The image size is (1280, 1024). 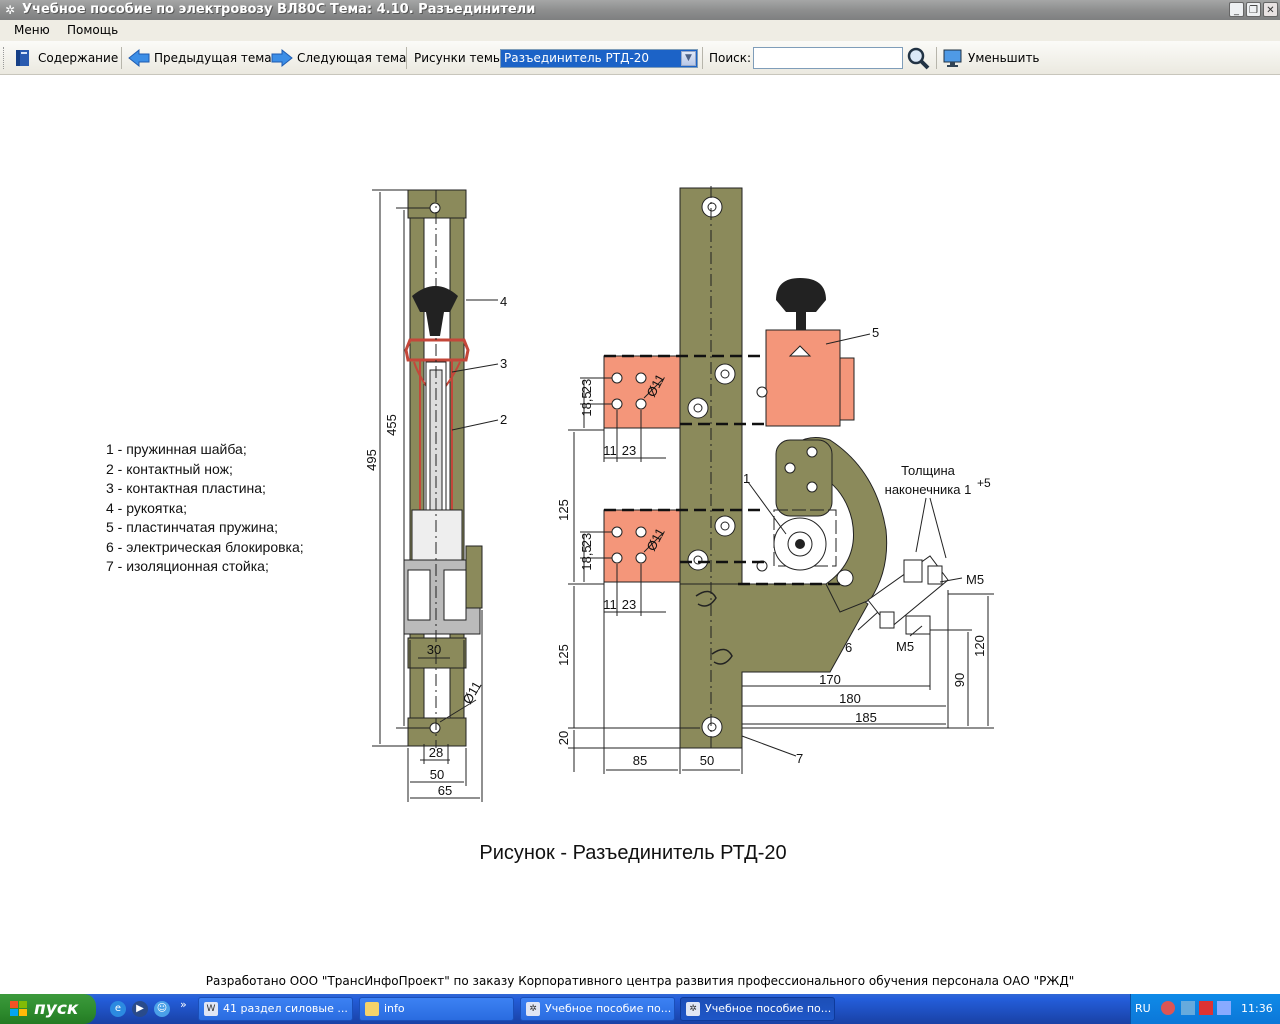 I want to click on antivirus-icon, so click(x=1206, y=1008).